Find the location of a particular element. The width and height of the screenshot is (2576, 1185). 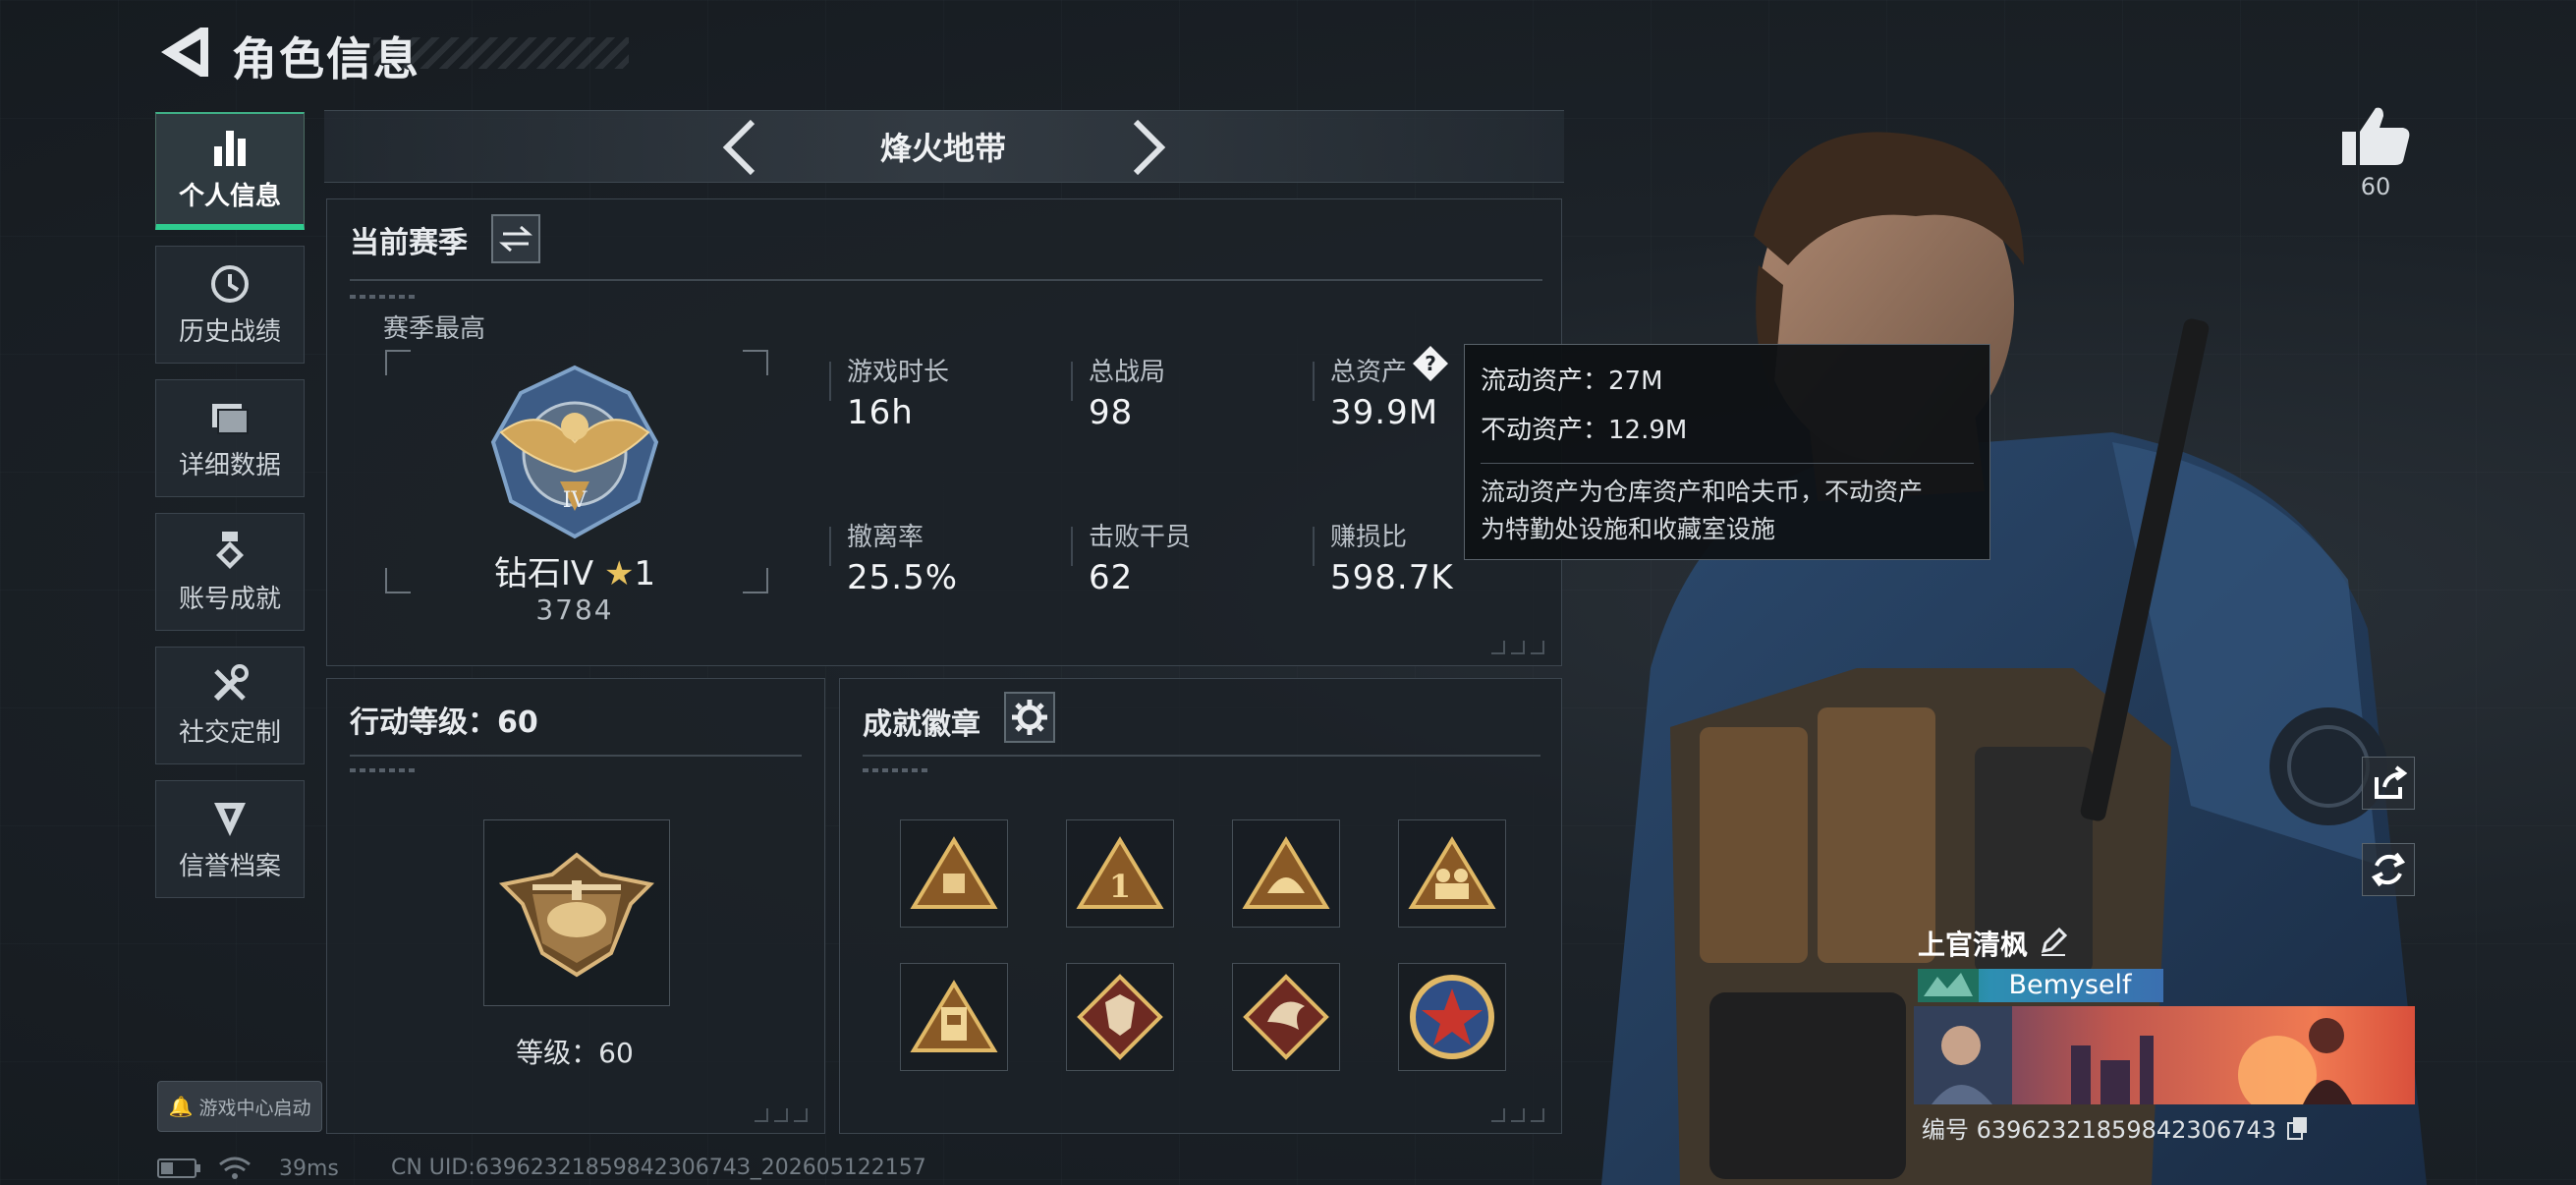

season-peak-label: 赛季最高 is located at coordinates (434, 329).